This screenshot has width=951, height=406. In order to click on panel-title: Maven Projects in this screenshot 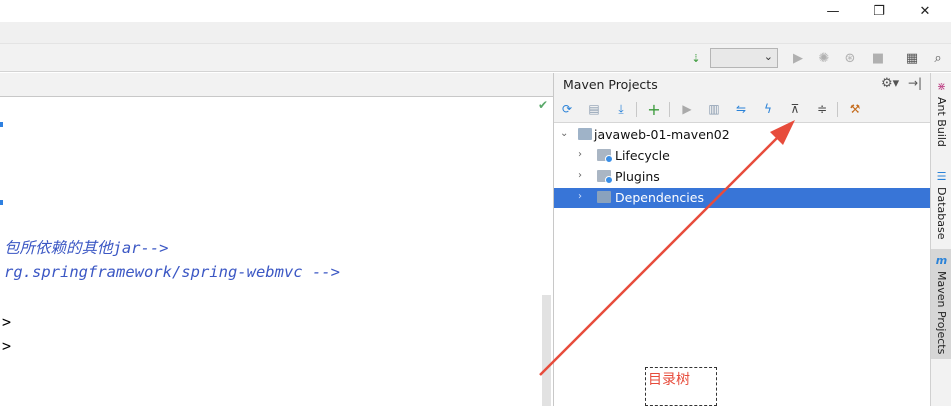, I will do `click(610, 84)`.